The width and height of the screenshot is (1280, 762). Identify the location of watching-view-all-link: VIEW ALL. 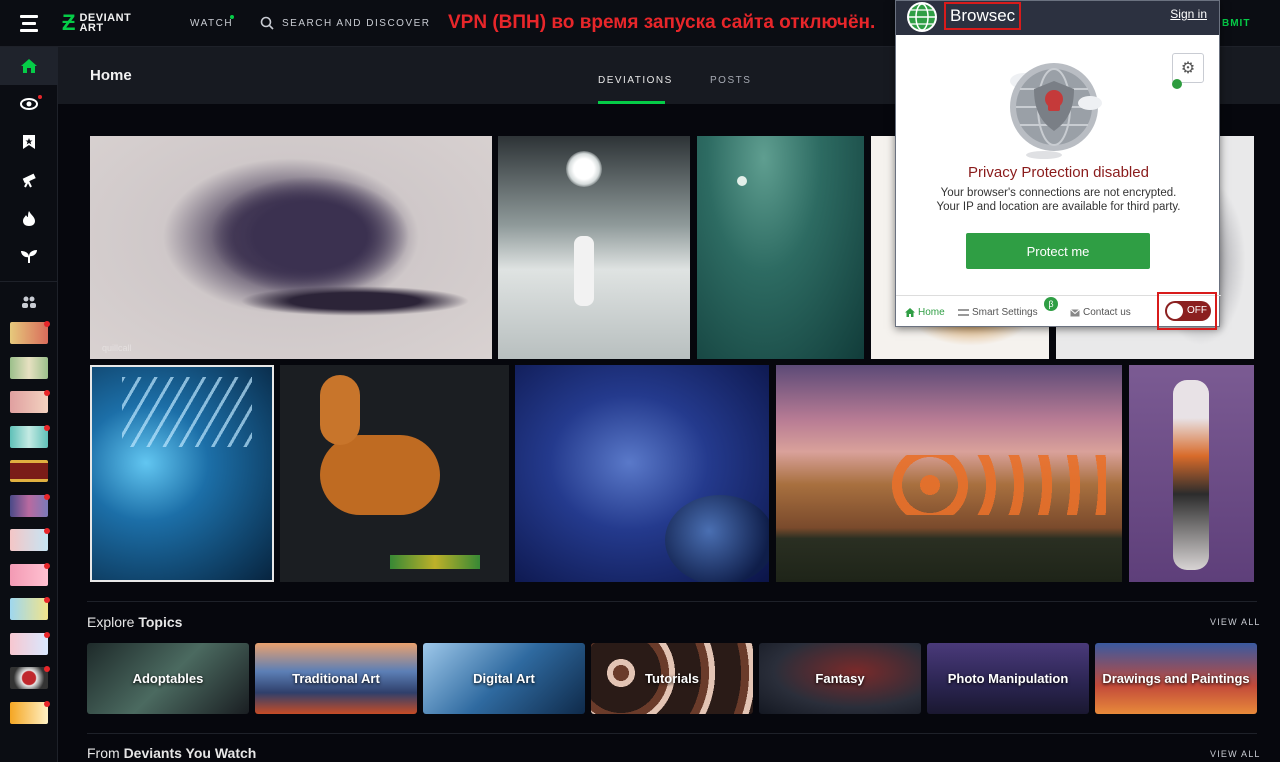
(1235, 754).